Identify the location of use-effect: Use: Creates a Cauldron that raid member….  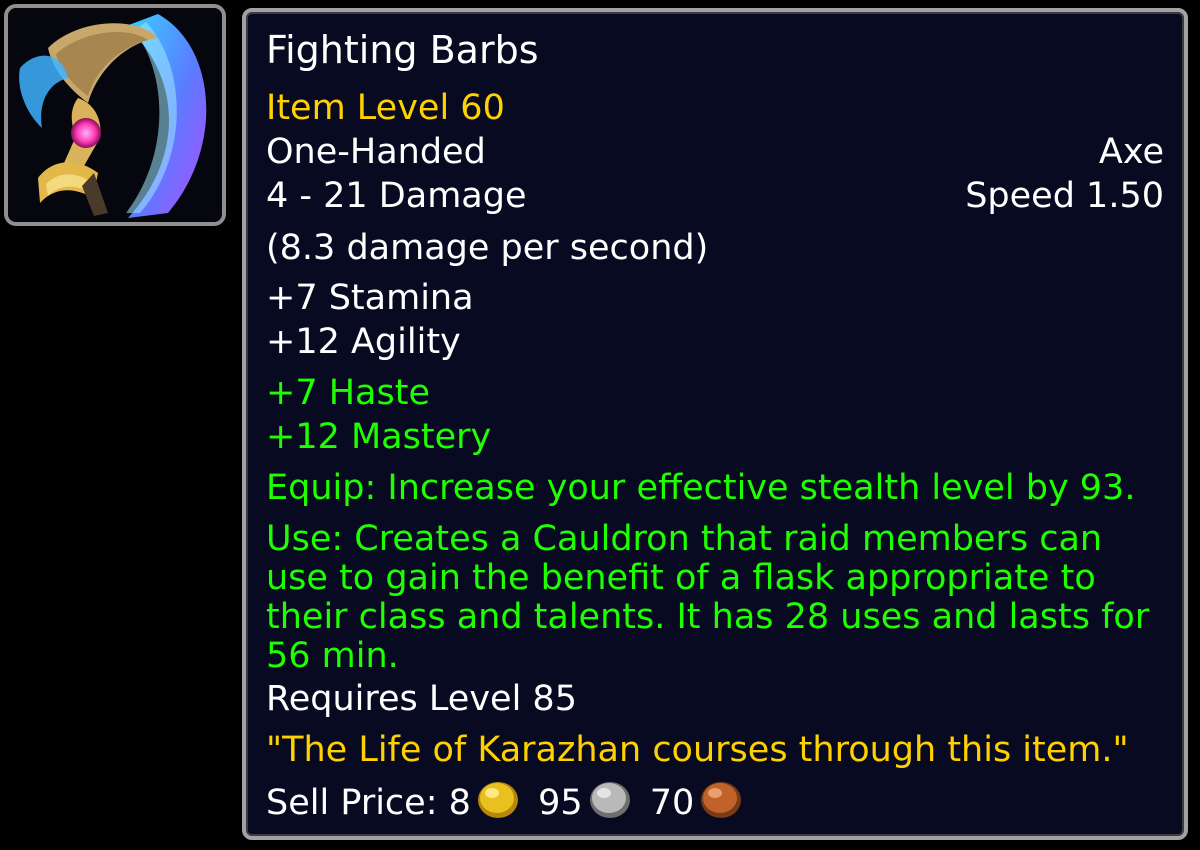
(708, 597).